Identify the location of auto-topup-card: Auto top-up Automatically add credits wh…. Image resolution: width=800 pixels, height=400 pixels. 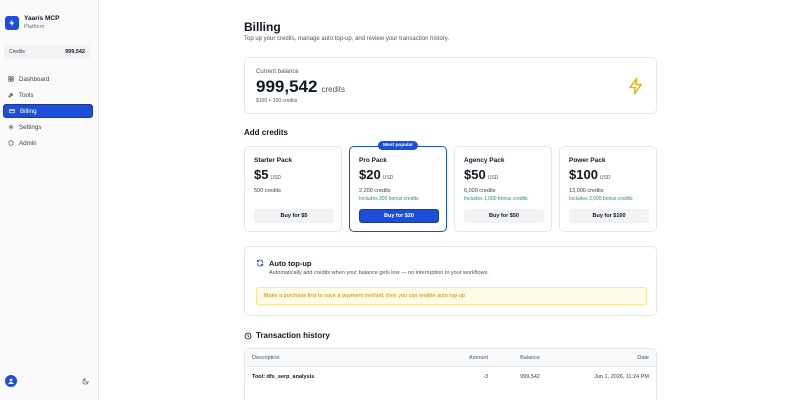
(450, 281).